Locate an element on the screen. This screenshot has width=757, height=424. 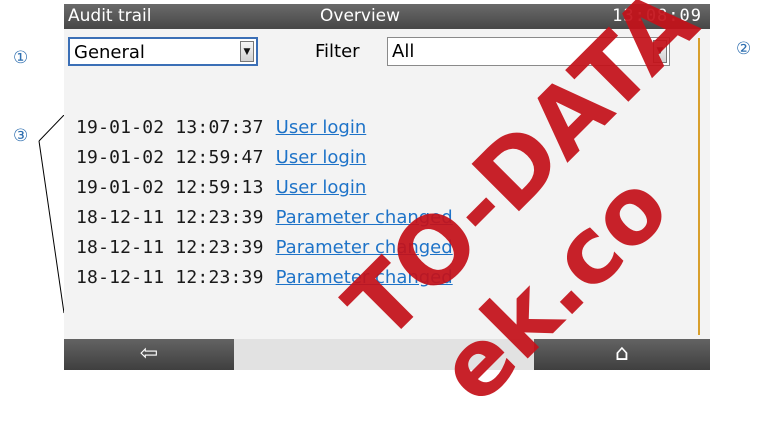
chevron-down-icon: ▼ is located at coordinates (247, 51).